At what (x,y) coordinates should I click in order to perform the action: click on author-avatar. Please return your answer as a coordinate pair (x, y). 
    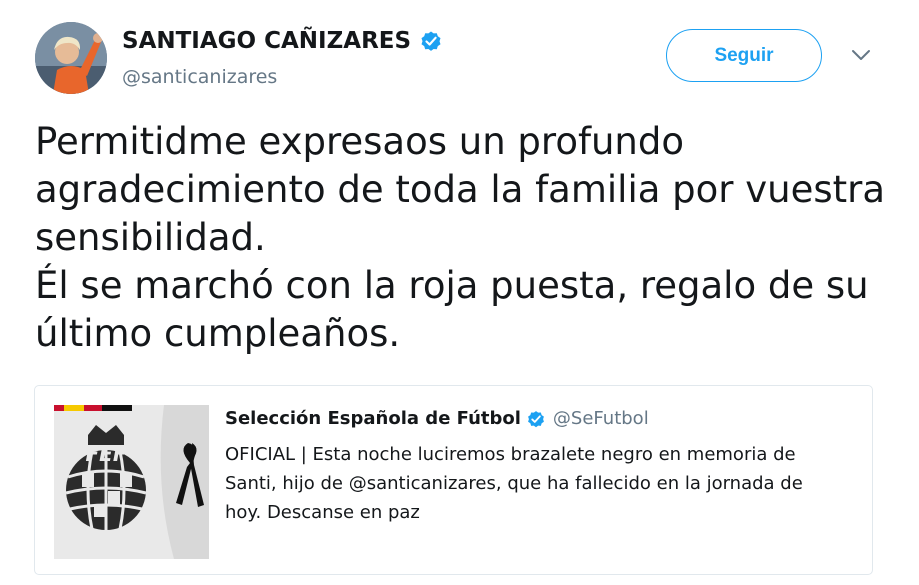
    Looking at the image, I should click on (71, 58).